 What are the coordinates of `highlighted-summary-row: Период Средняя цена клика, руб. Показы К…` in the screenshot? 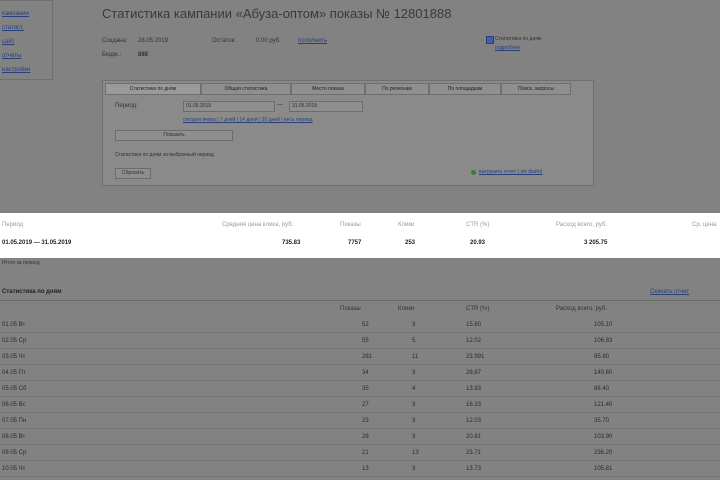 It's located at (360, 235).